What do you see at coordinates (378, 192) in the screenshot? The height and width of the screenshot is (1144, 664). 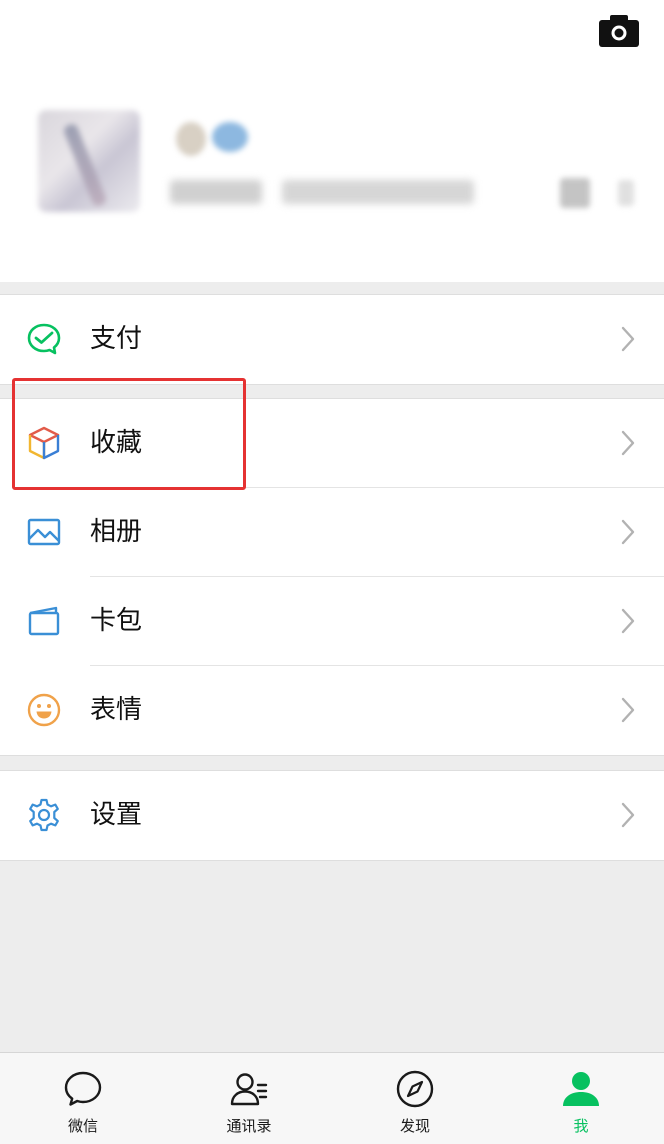 I see `wechat-id-value-blurred` at bounding box center [378, 192].